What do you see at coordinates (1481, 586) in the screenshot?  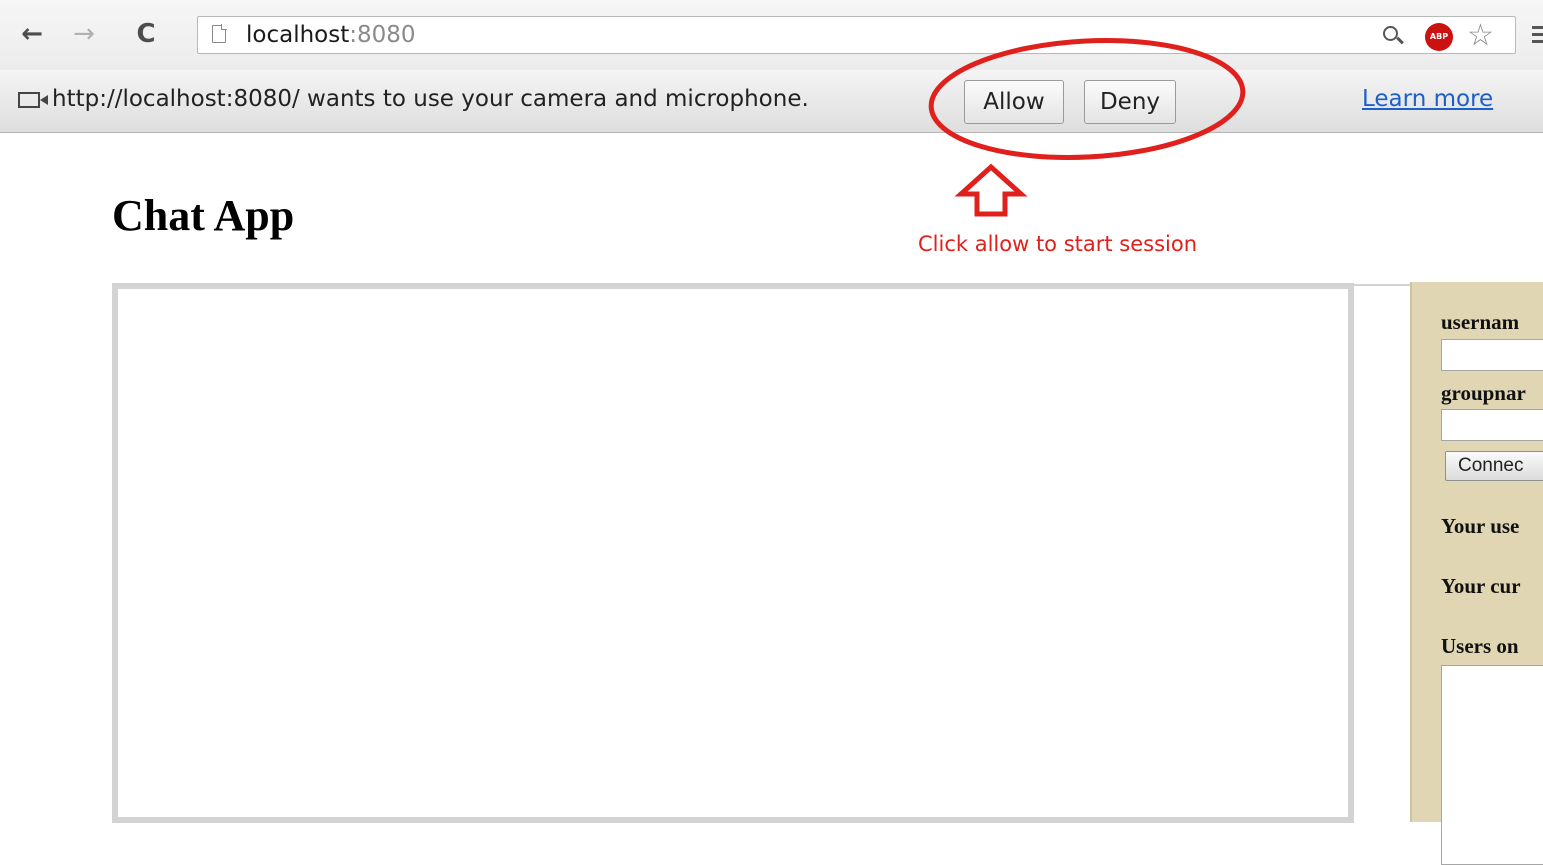 I see `your-current-group-label: Your cur` at bounding box center [1481, 586].